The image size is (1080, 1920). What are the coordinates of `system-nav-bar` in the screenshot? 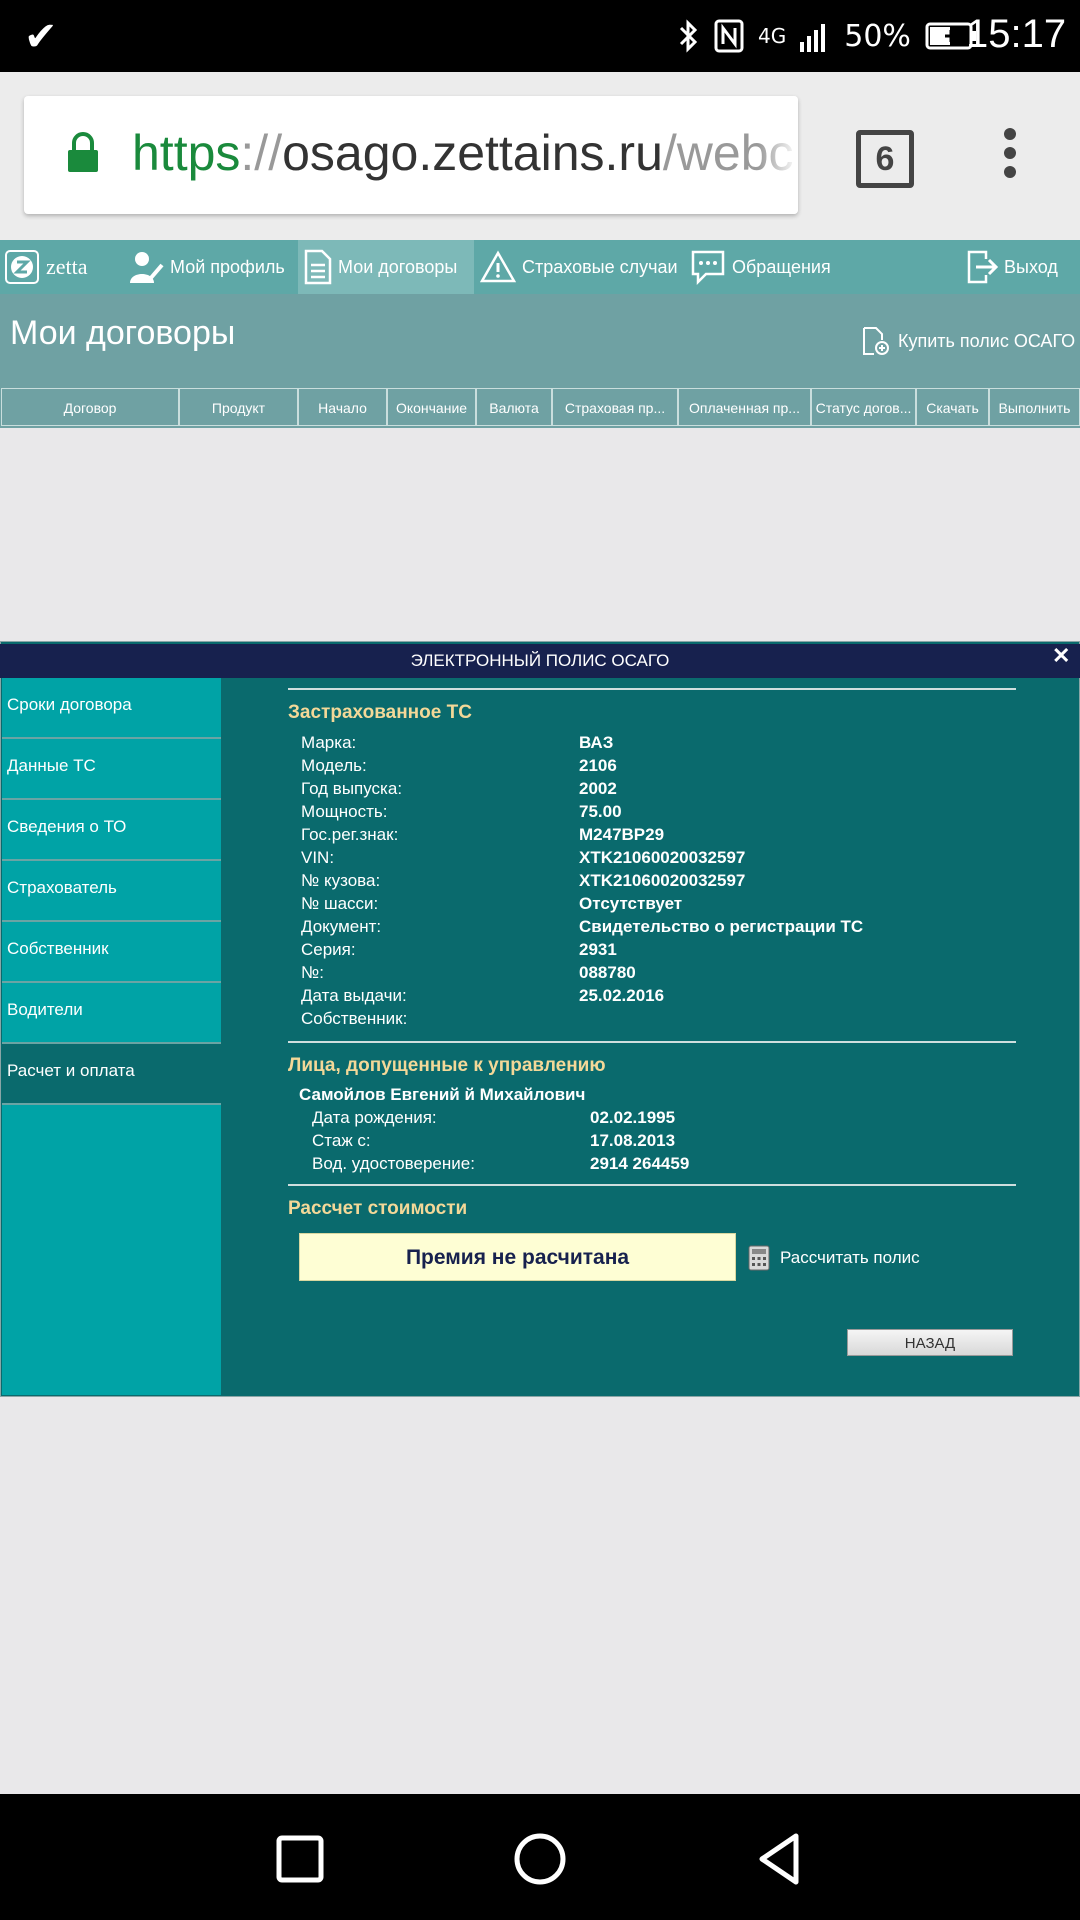 It's located at (540, 1857).